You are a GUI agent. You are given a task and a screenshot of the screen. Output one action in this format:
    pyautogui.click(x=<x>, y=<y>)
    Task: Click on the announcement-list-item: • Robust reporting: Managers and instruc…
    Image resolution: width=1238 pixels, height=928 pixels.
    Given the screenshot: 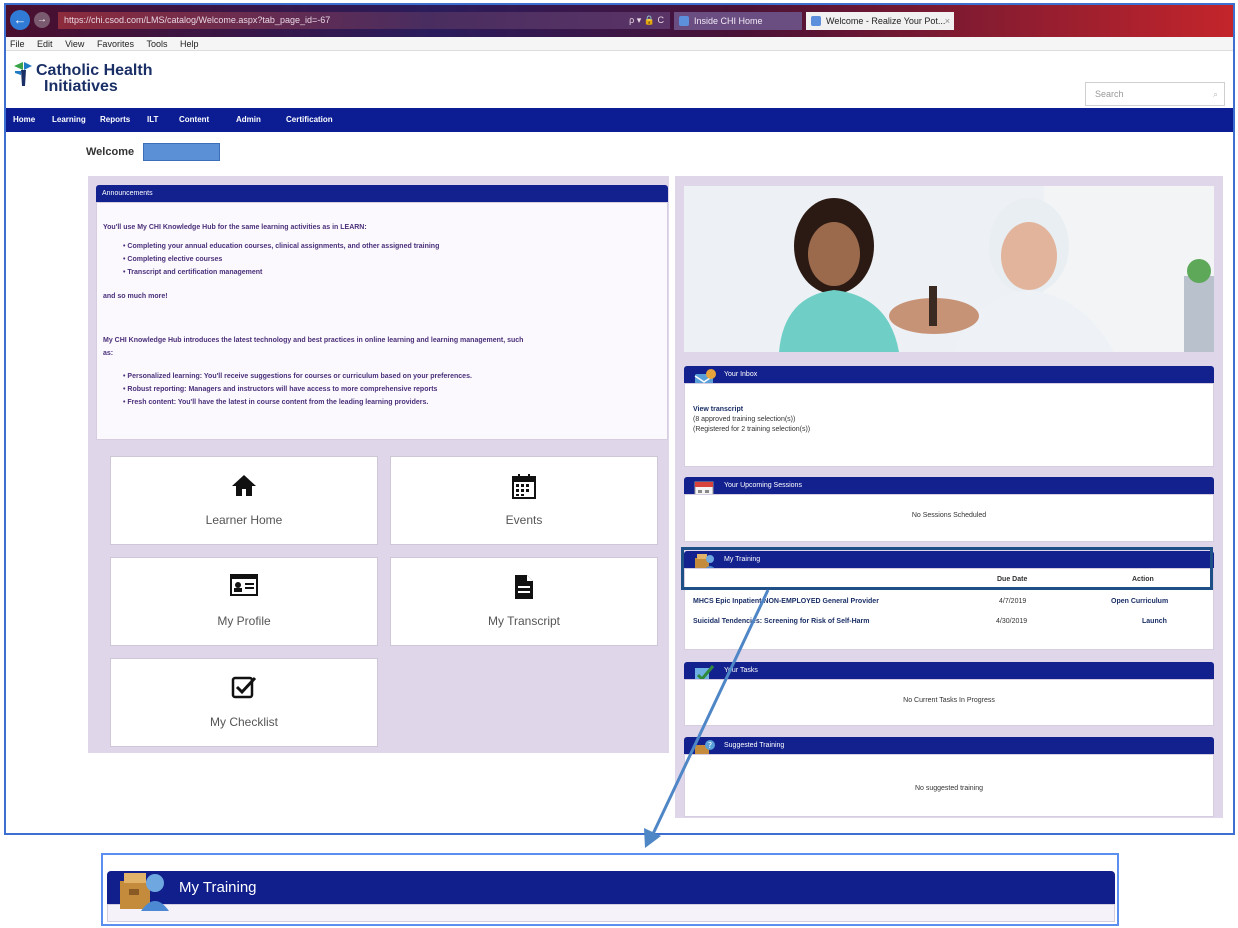 What is the action you would take?
    pyautogui.click(x=280, y=389)
    